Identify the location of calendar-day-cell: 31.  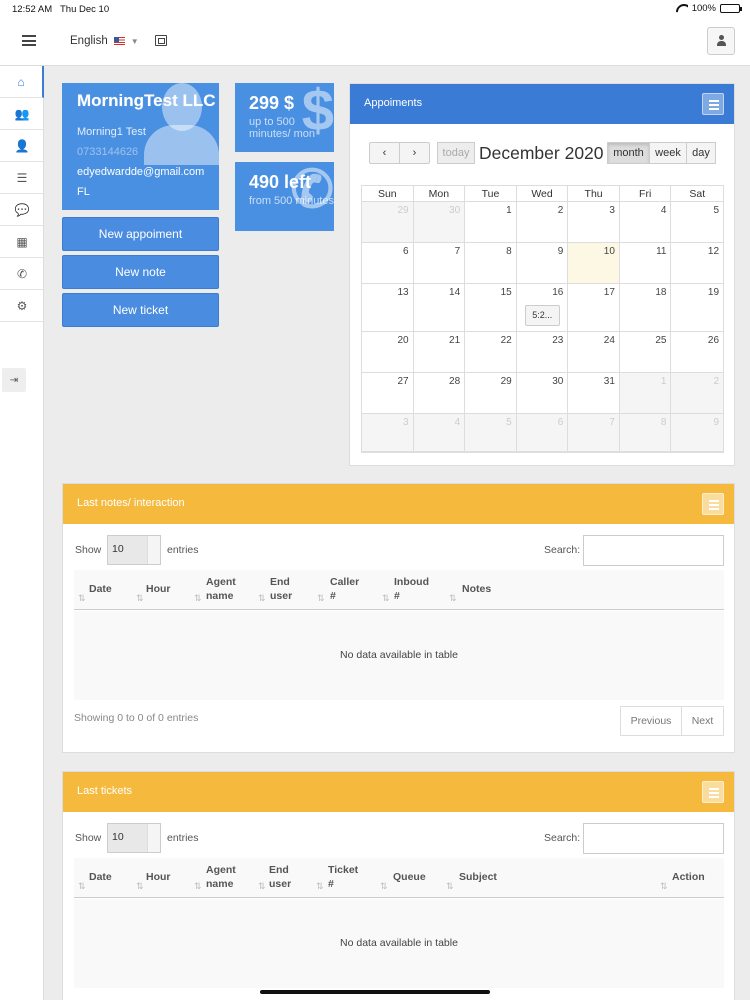
(594, 393).